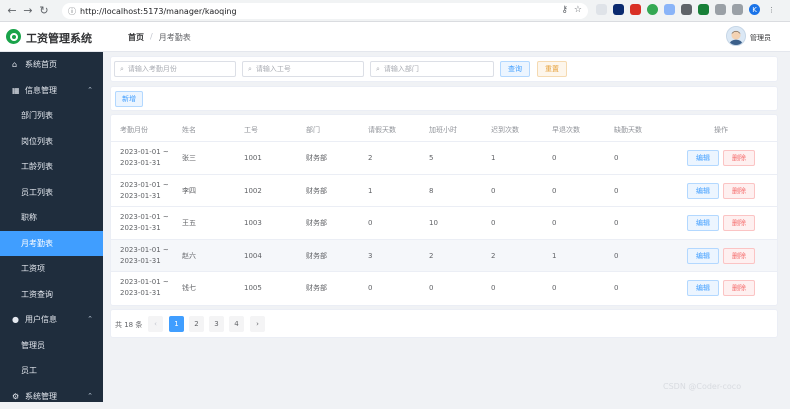 The image size is (790, 409). I want to click on sidebar-item-label: 工龄列表, so click(37, 166).